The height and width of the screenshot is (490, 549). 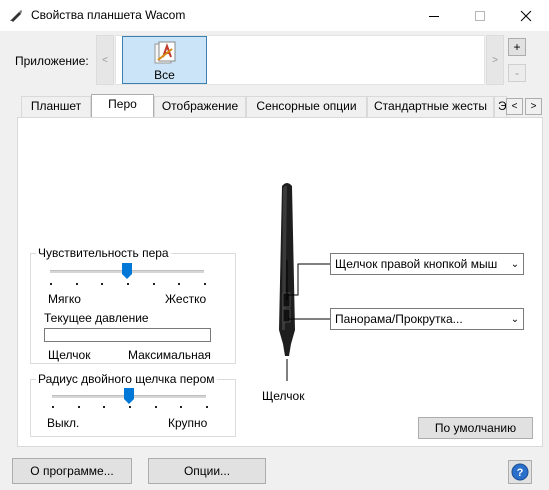 I want to click on add-application-button: +, so click(x=517, y=47).